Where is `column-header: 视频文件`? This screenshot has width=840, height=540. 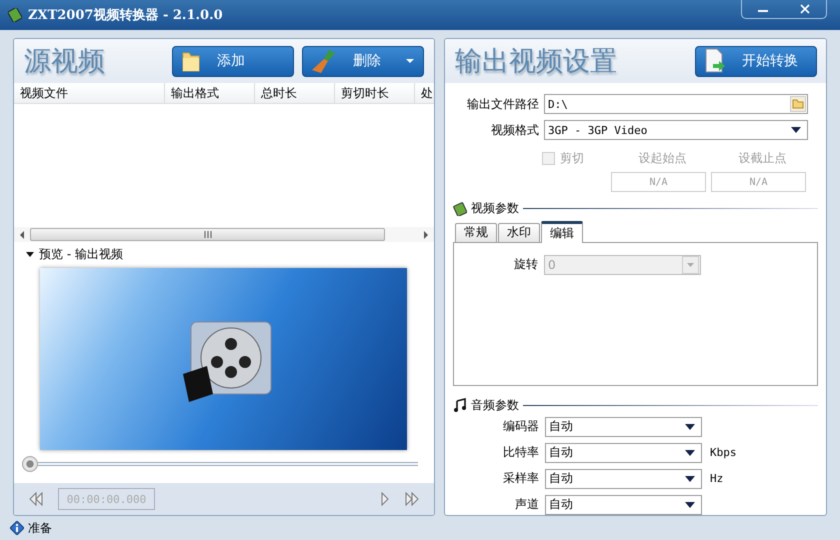
column-header: 视频文件 is located at coordinates (89, 93).